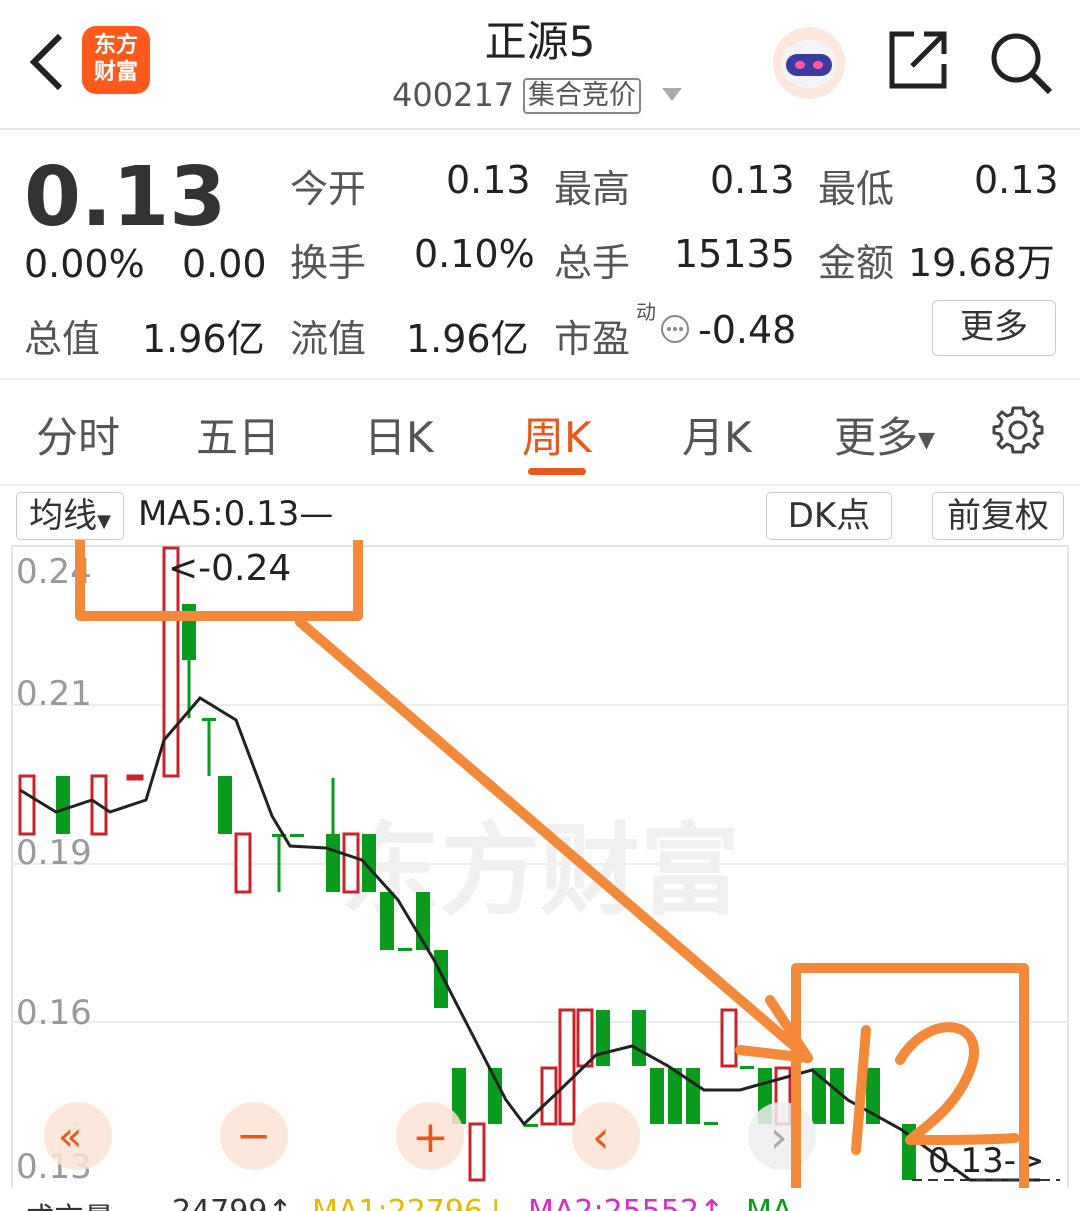  I want to click on fast-back-icon: «, so click(70, 1137).